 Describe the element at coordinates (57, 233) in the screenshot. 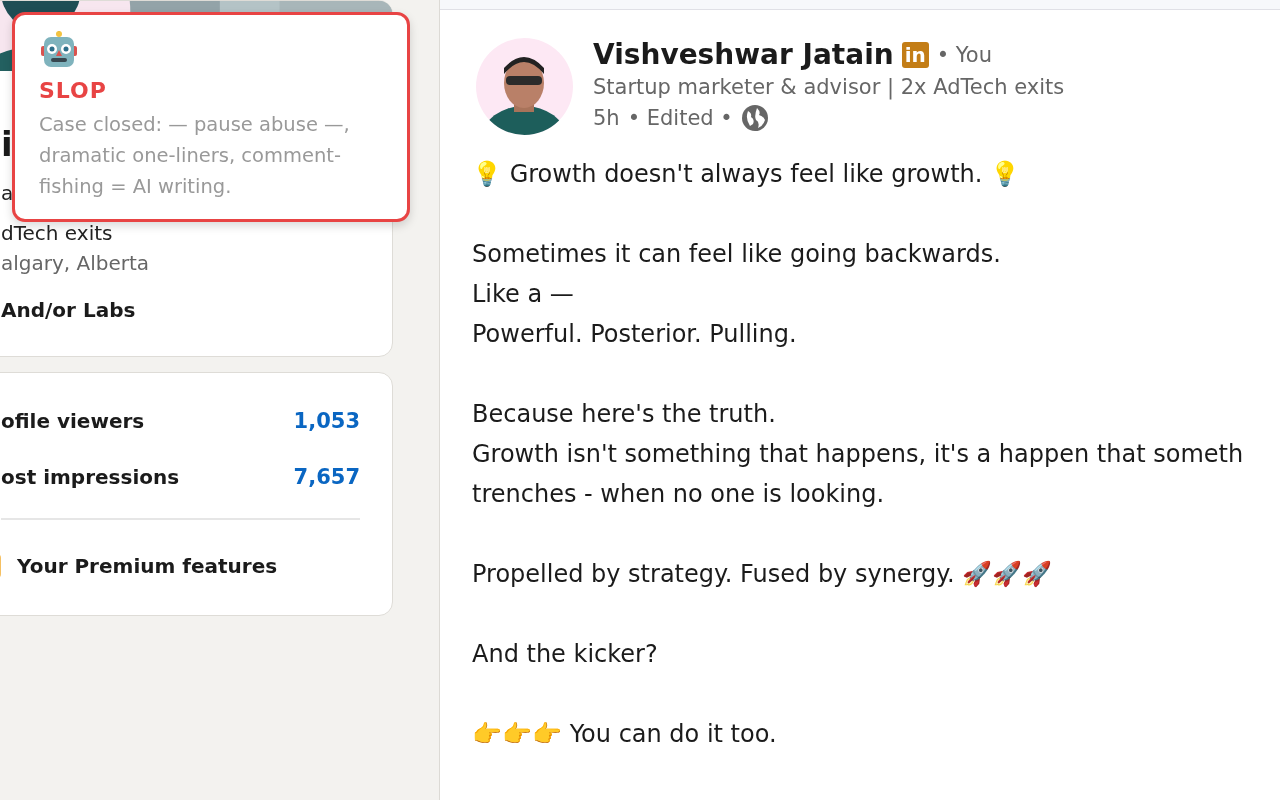

I see `profile-headline: dTech exits` at that location.